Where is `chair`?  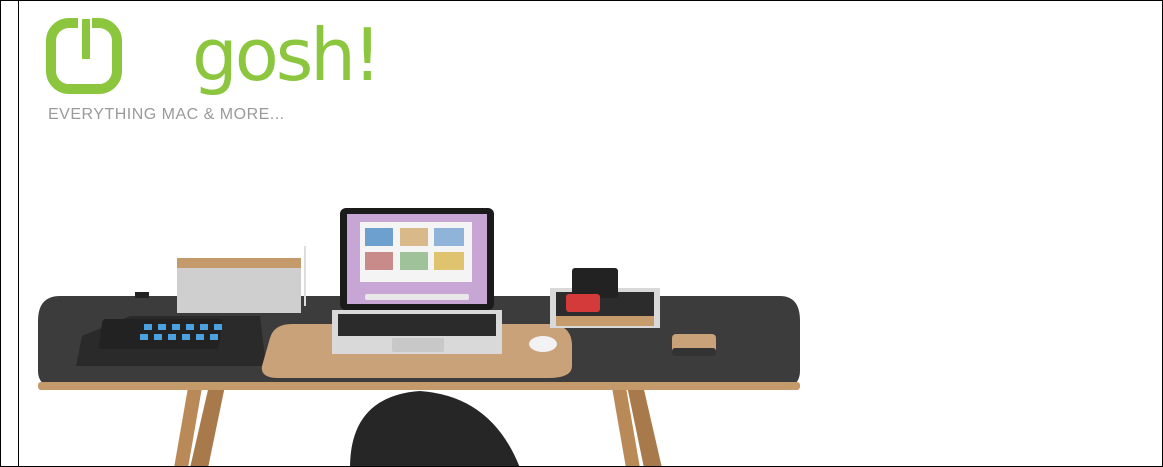 chair is located at coordinates (435, 428).